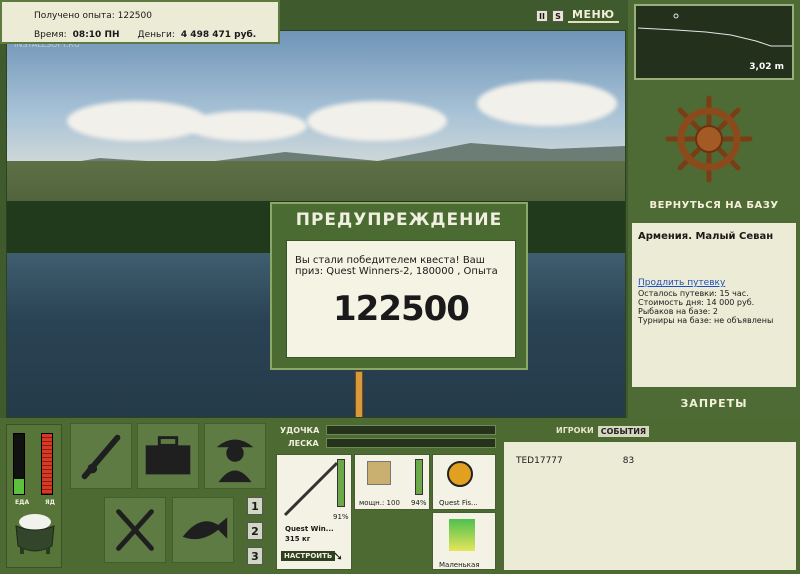  What do you see at coordinates (766, 67) in the screenshot?
I see `depth-value: 3,02 m` at bounding box center [766, 67].